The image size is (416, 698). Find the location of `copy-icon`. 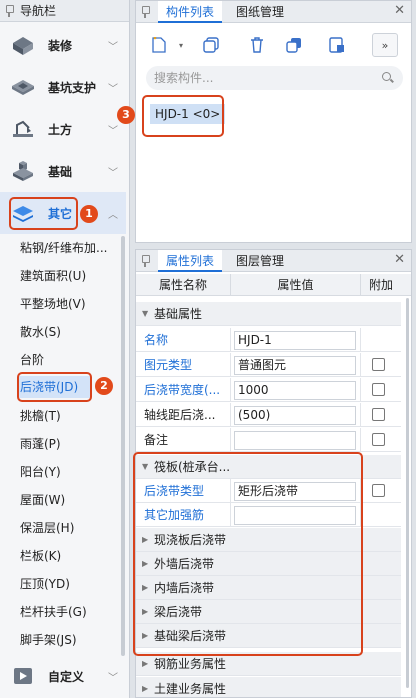

copy-icon is located at coordinates (211, 45).